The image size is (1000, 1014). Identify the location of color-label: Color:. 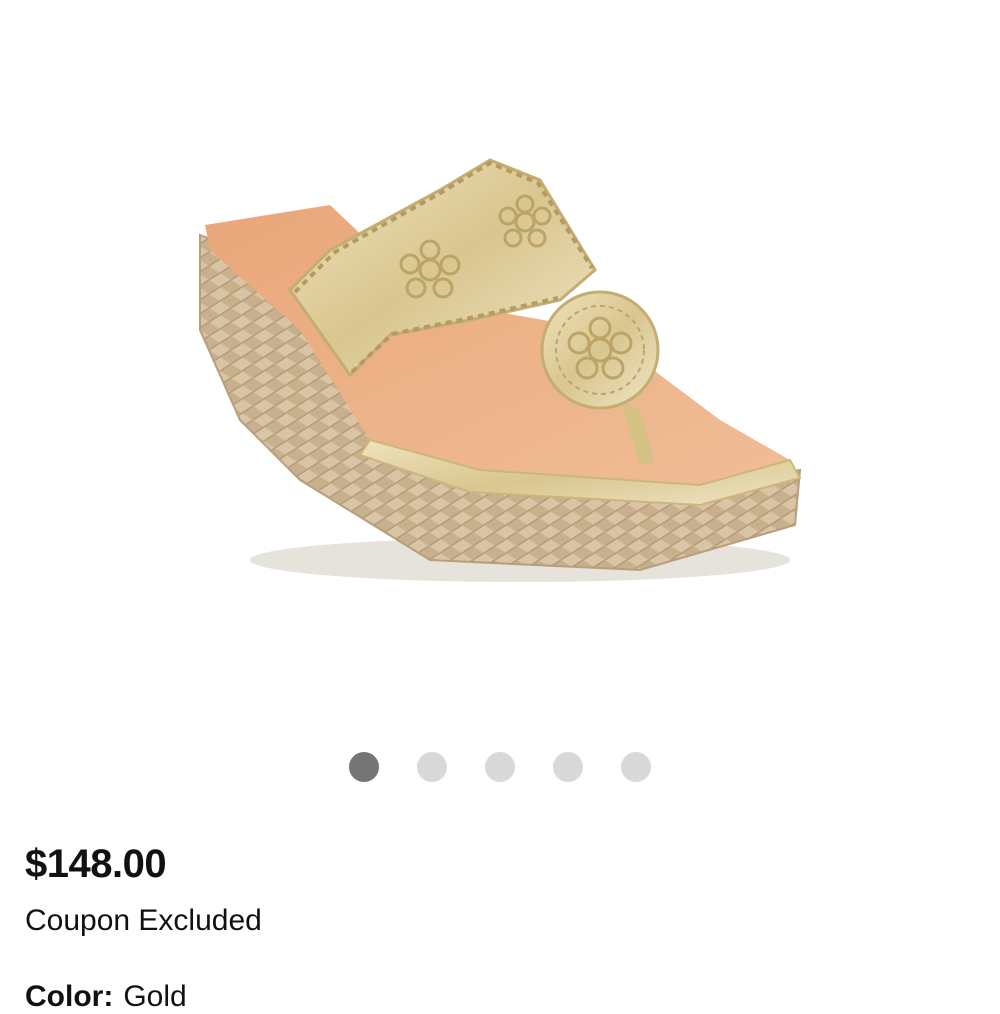
(69, 996).